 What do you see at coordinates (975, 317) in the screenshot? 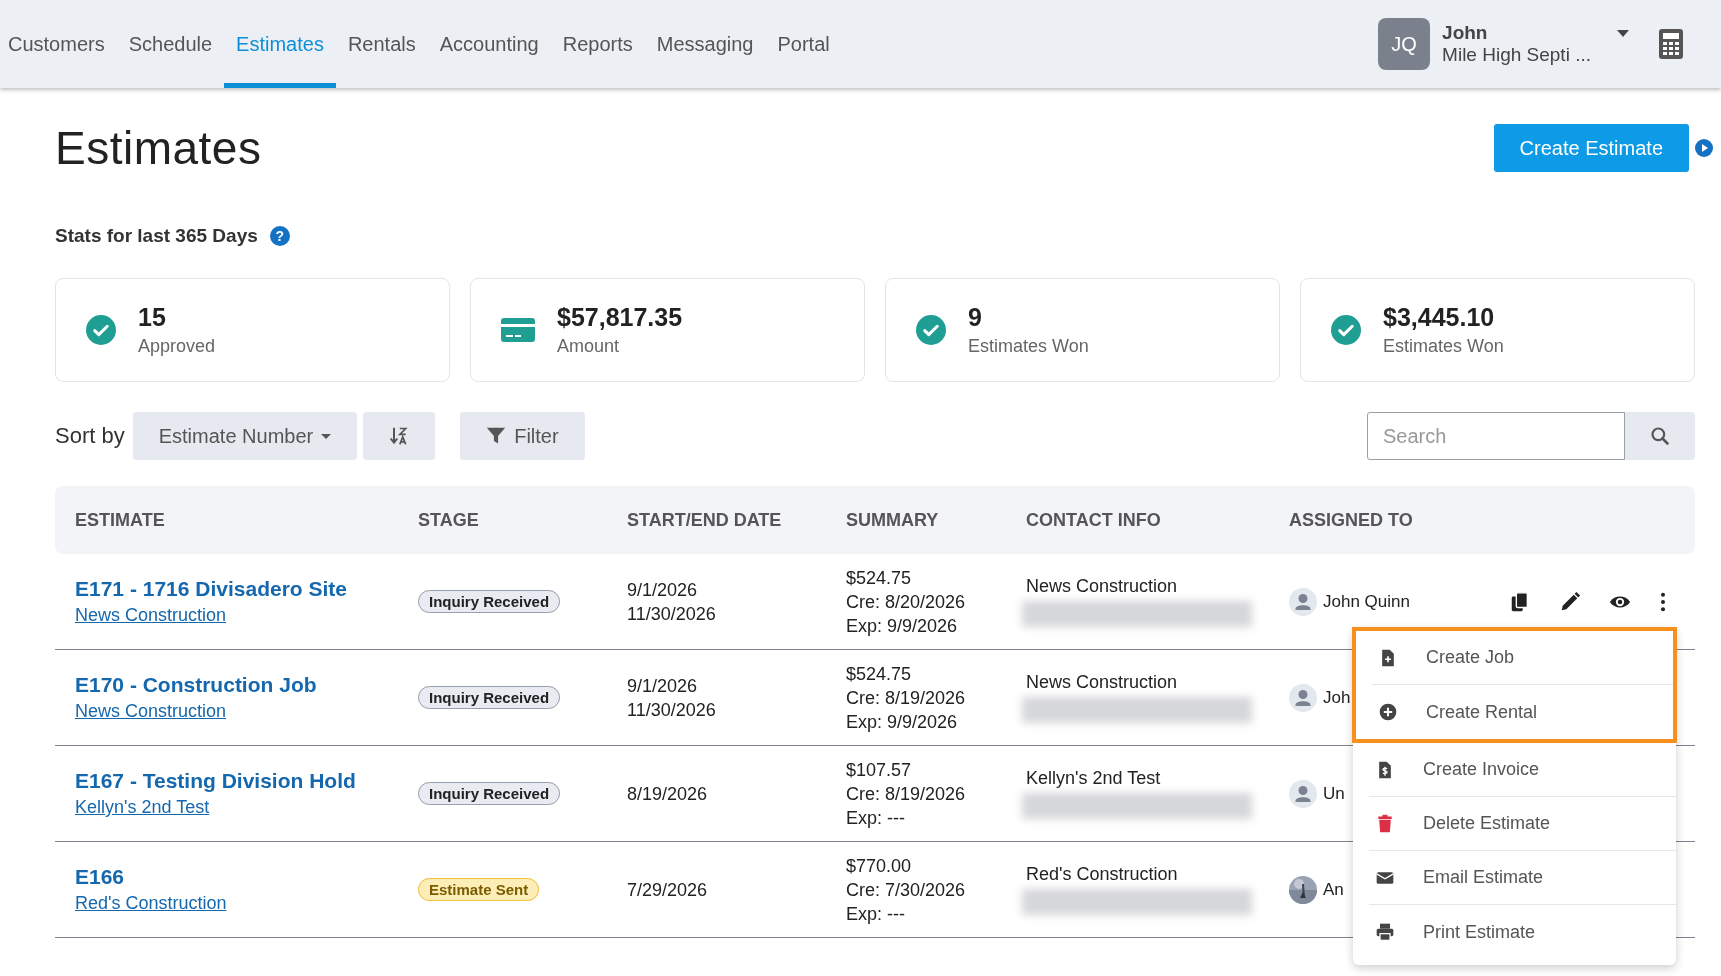
I see `stat-value: 9` at bounding box center [975, 317].